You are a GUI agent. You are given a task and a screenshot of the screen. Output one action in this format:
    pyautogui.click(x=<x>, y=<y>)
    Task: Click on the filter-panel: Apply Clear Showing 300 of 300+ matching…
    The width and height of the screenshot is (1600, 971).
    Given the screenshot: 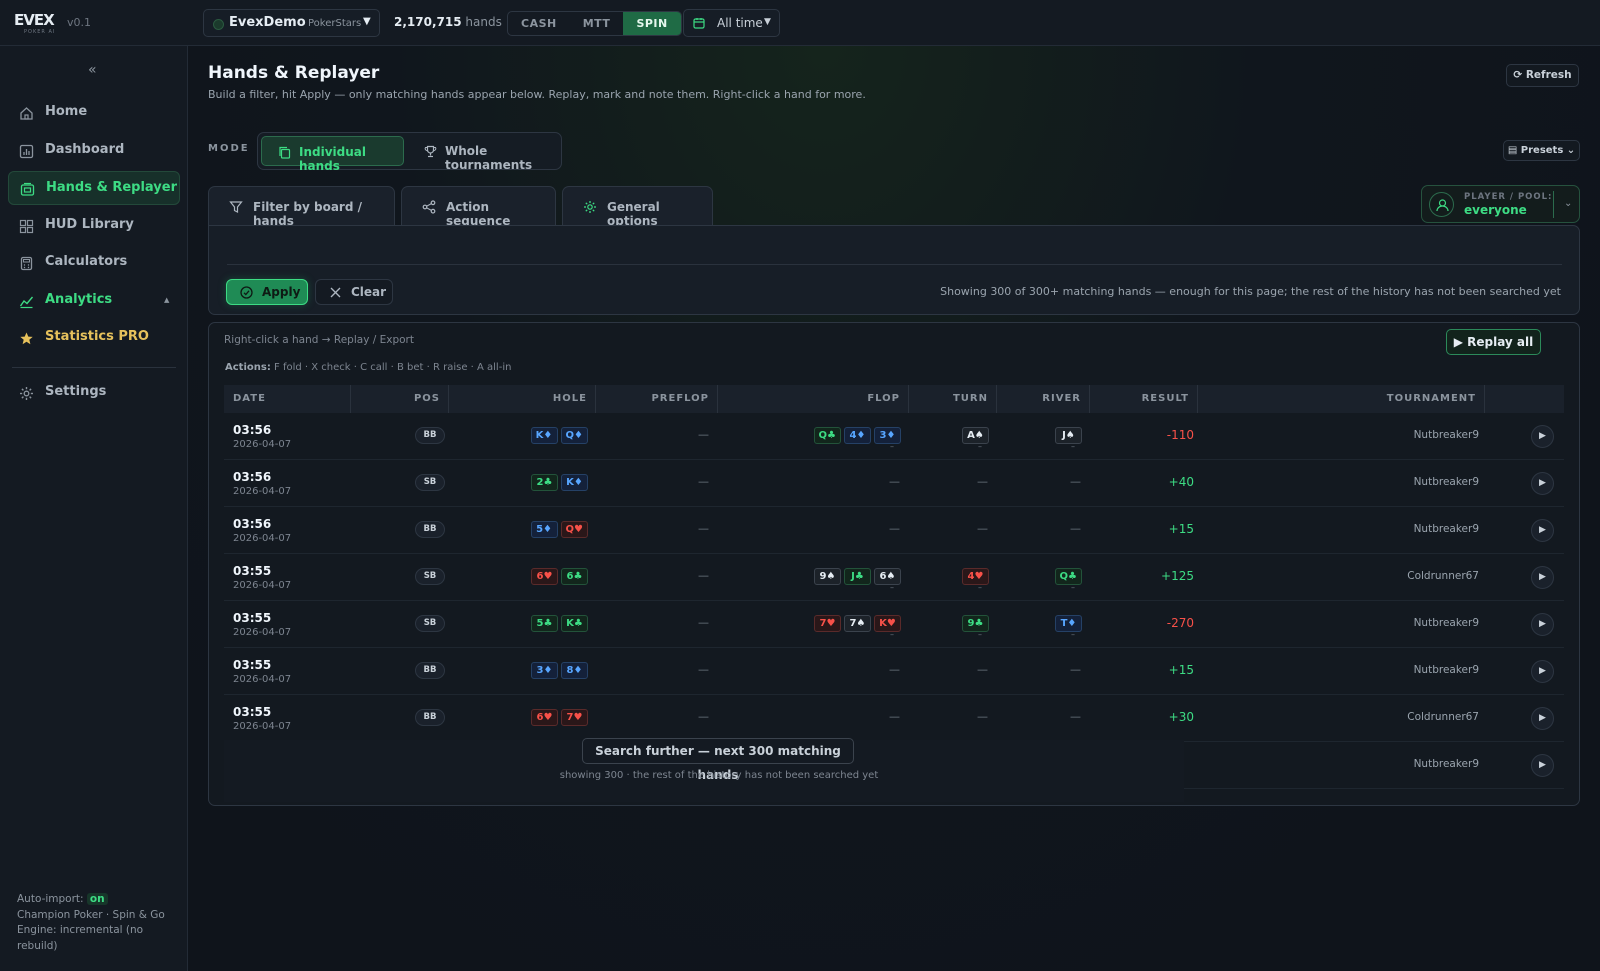 What is the action you would take?
    pyautogui.click(x=894, y=270)
    